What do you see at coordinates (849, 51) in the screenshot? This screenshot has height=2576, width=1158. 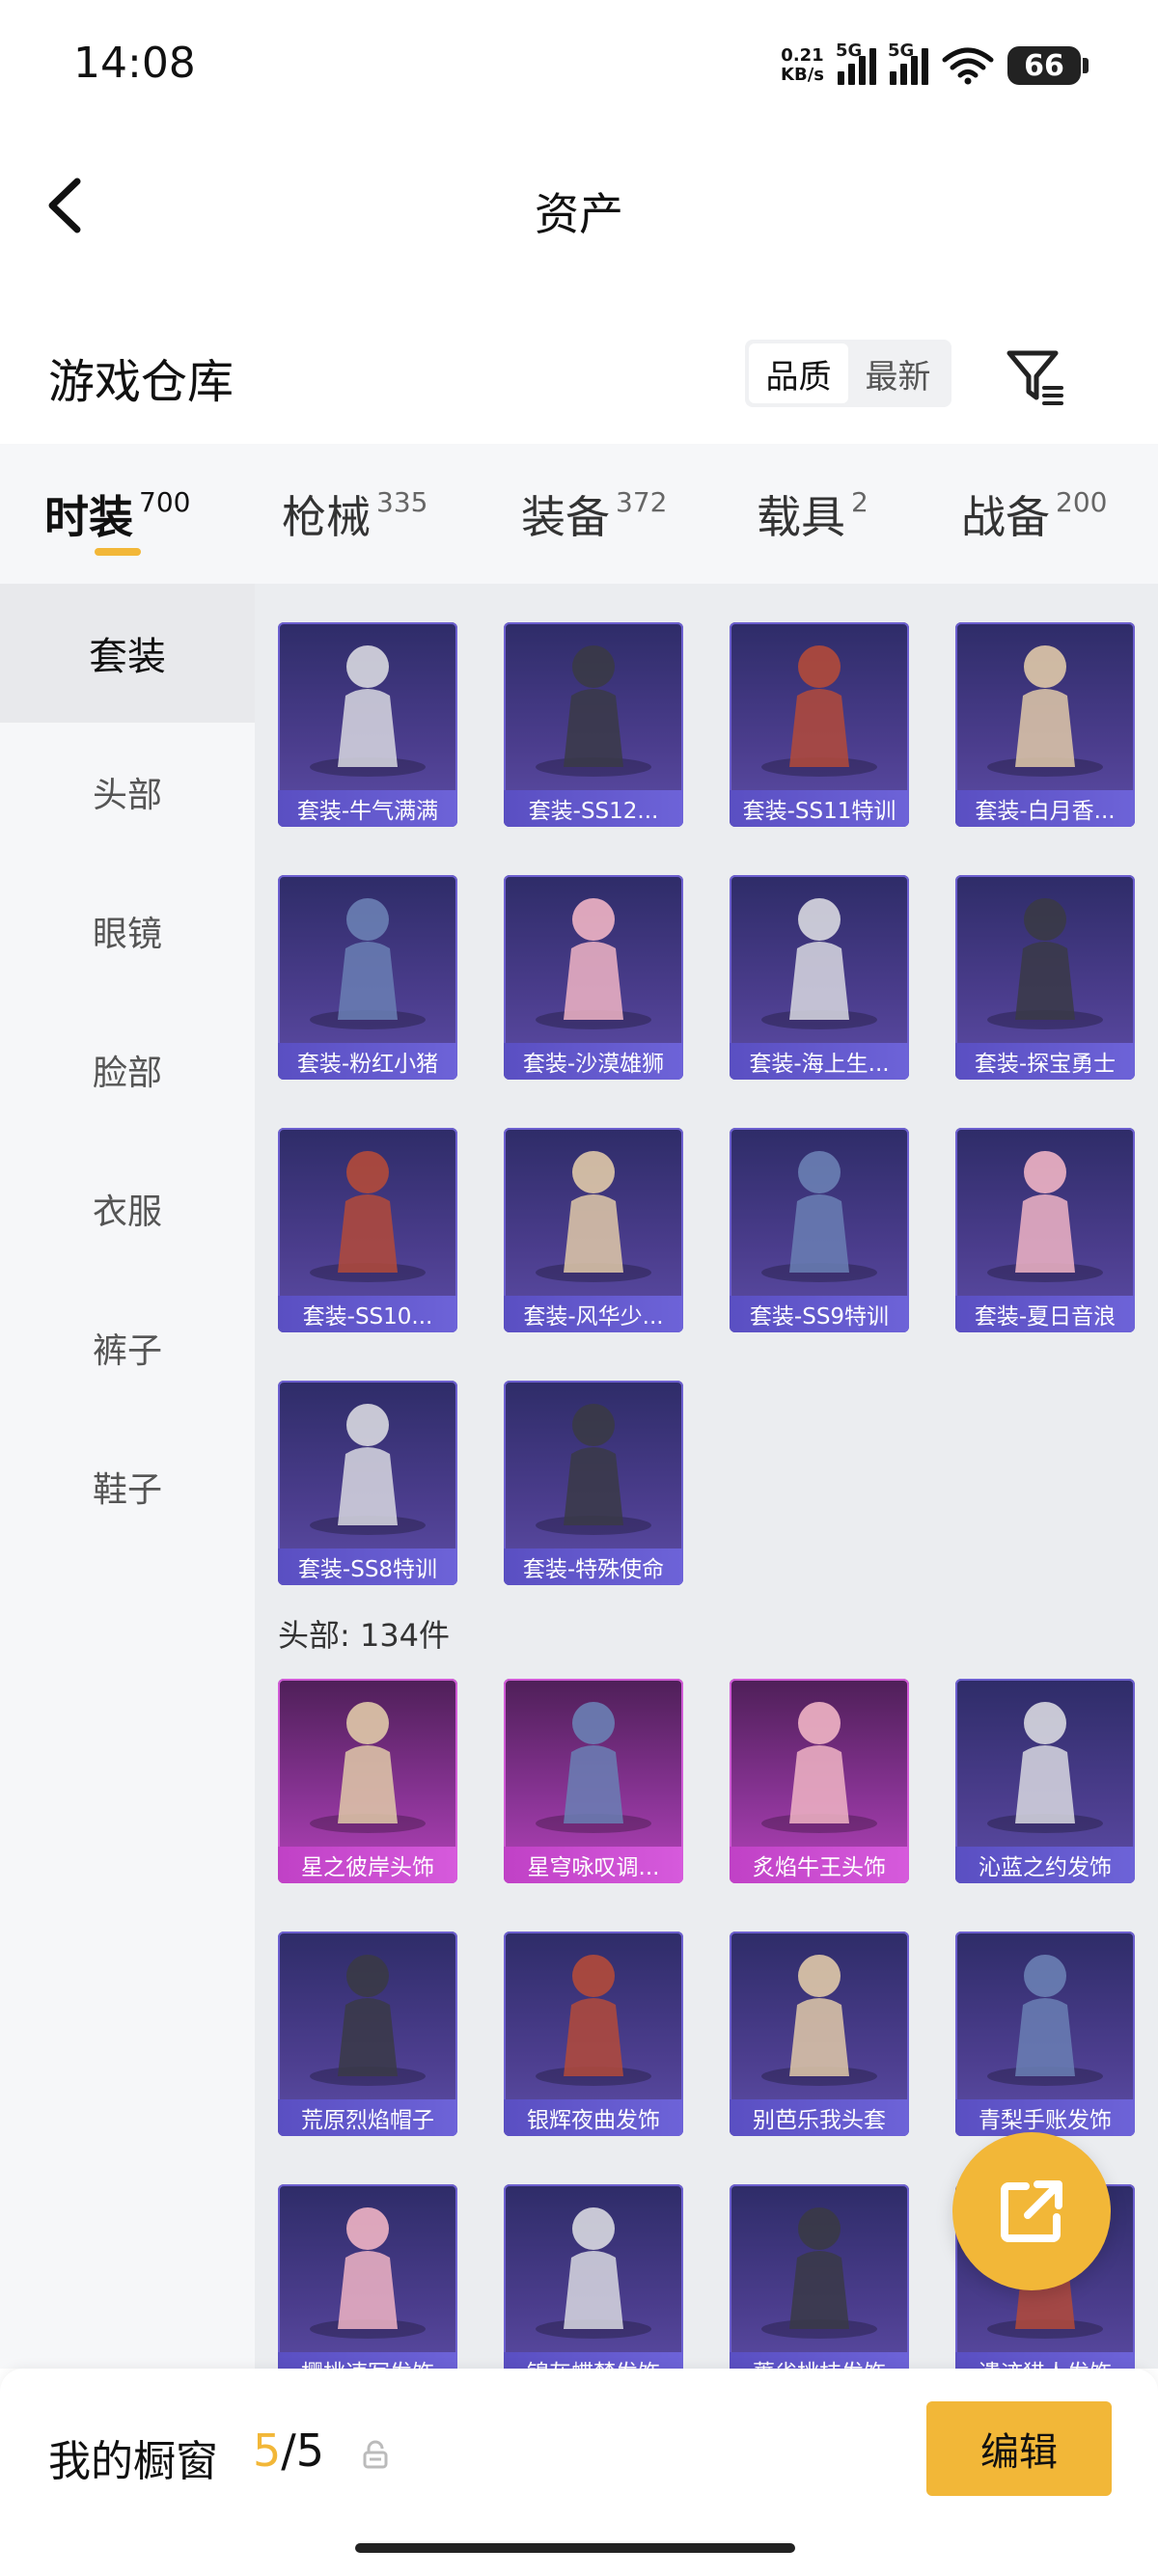 I see `signal-gen-label: 5G` at bounding box center [849, 51].